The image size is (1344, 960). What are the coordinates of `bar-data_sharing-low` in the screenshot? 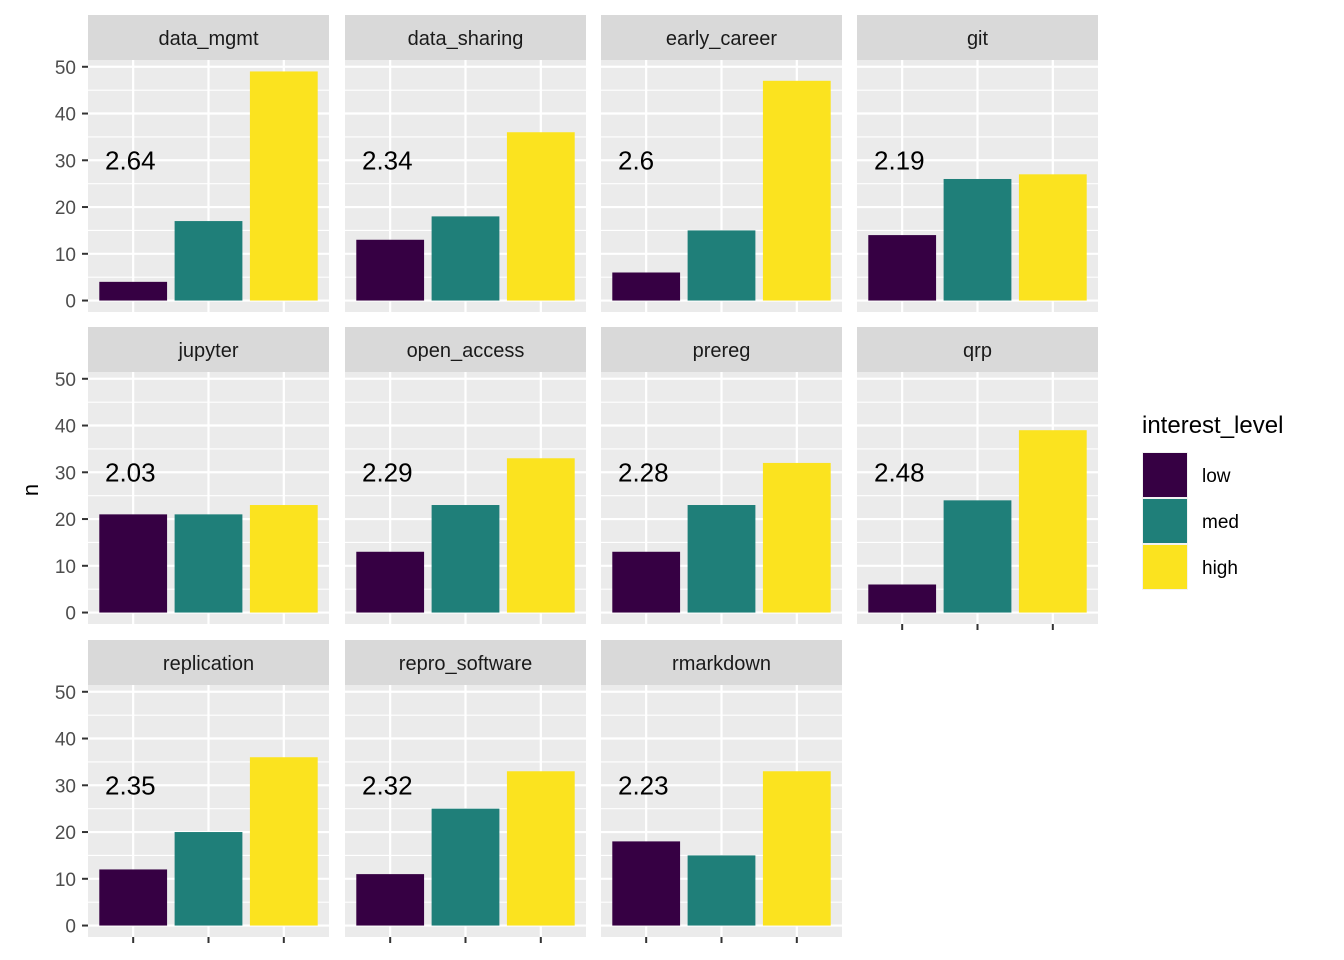 It's located at (390, 270).